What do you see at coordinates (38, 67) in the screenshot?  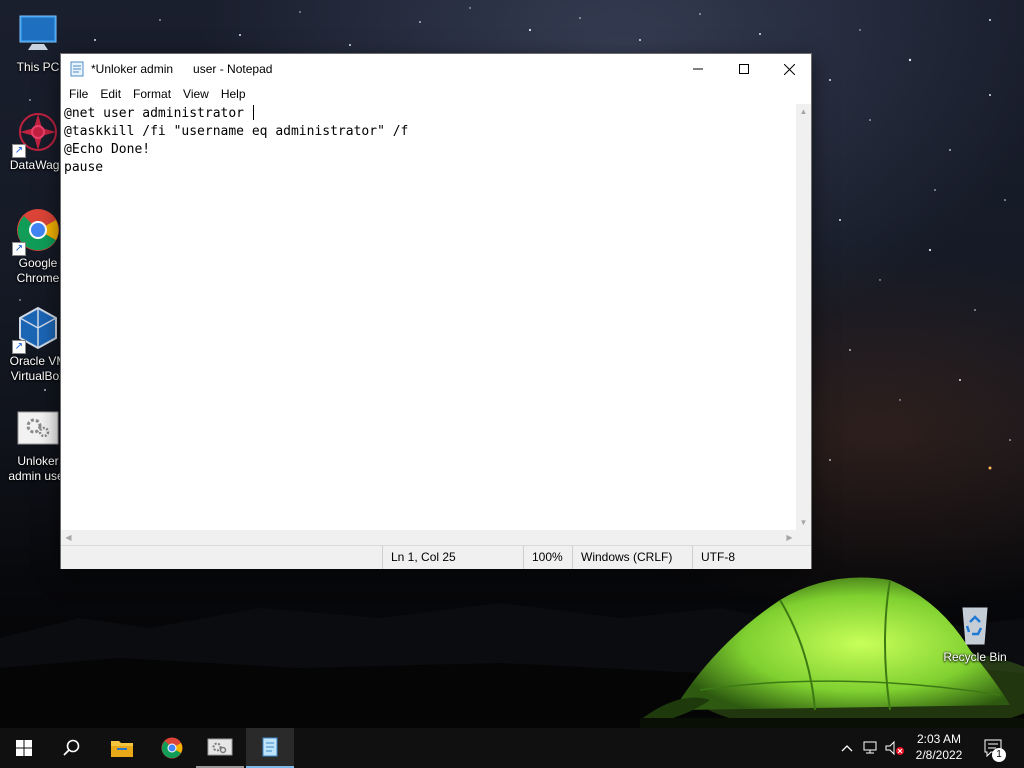 I see `desktop-icon-label: This PC` at bounding box center [38, 67].